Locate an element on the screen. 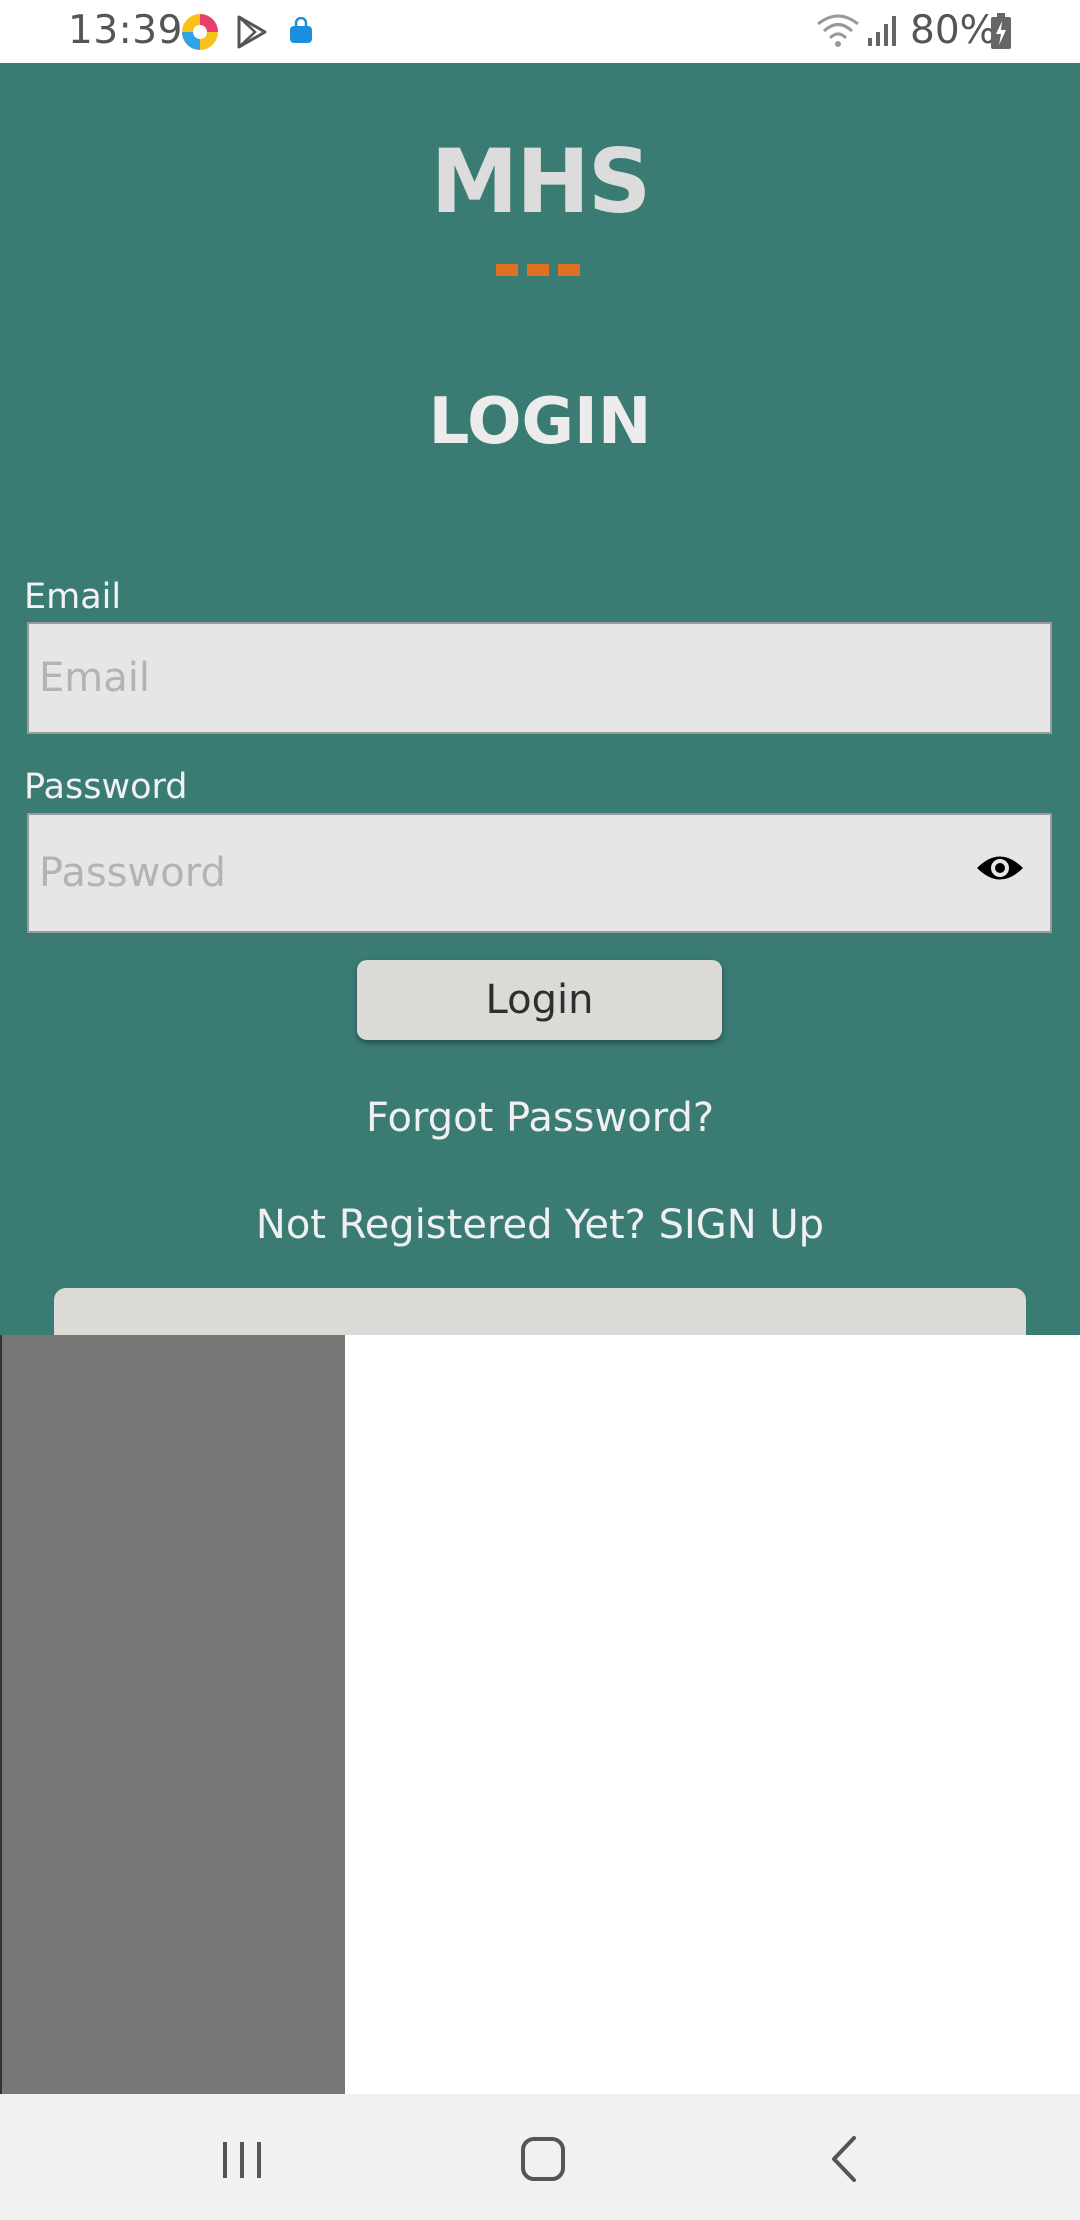  status-time: 13:39 is located at coordinates (125, 30).